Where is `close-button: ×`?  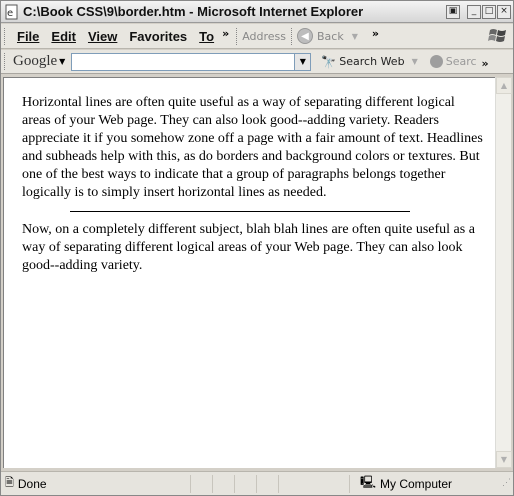 close-button: × is located at coordinates (504, 11).